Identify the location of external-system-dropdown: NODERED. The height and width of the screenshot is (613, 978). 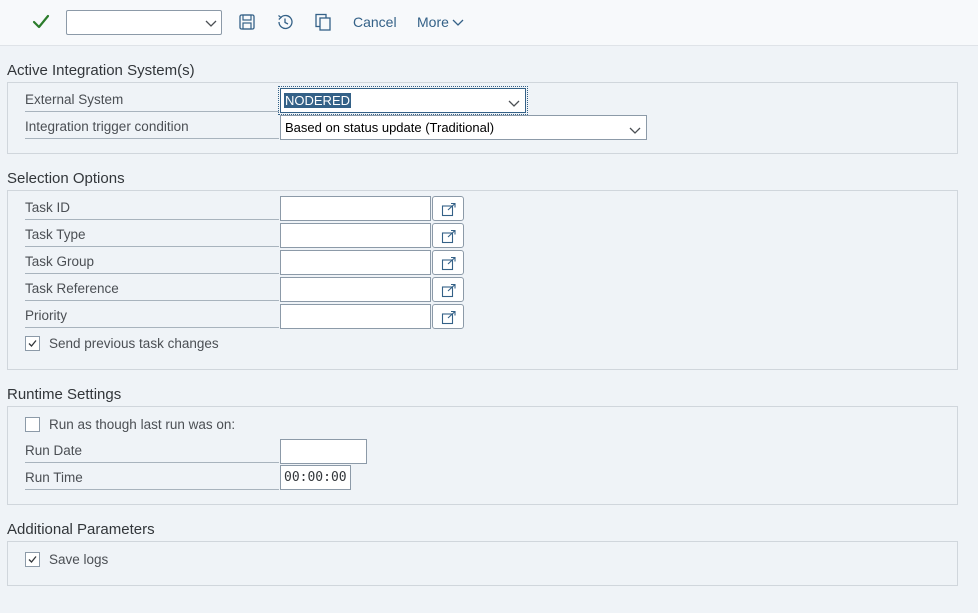
(403, 100).